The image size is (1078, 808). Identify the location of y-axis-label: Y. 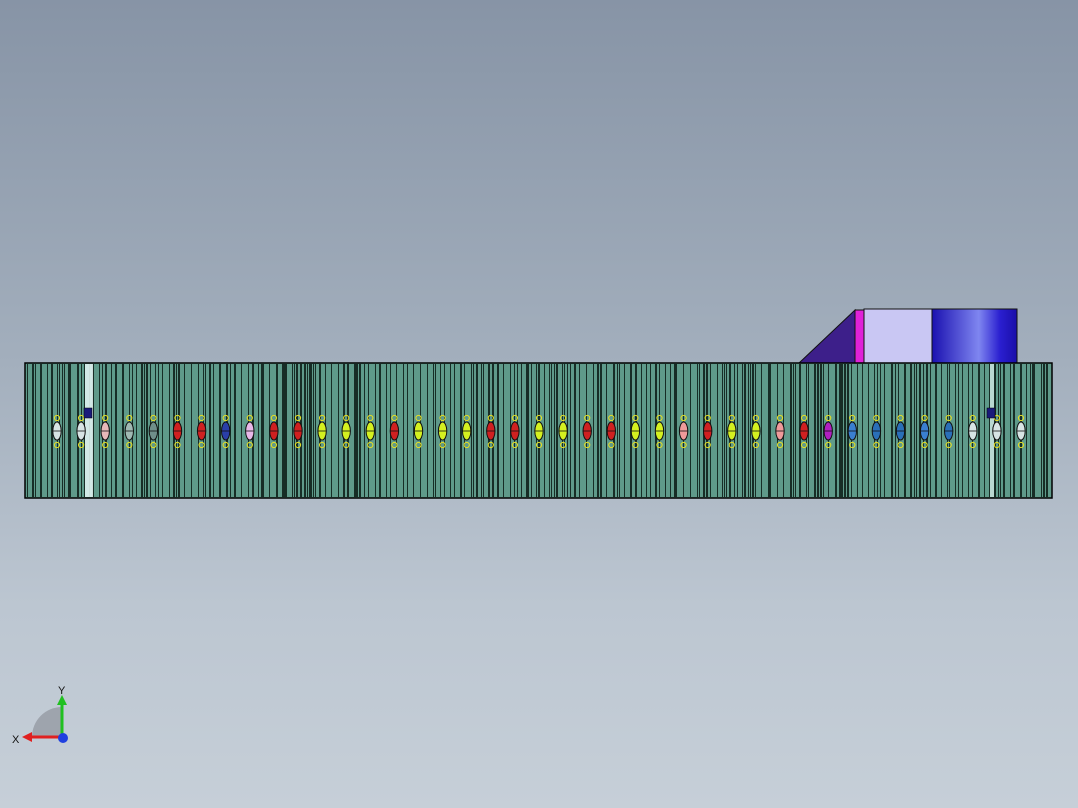
(62, 691).